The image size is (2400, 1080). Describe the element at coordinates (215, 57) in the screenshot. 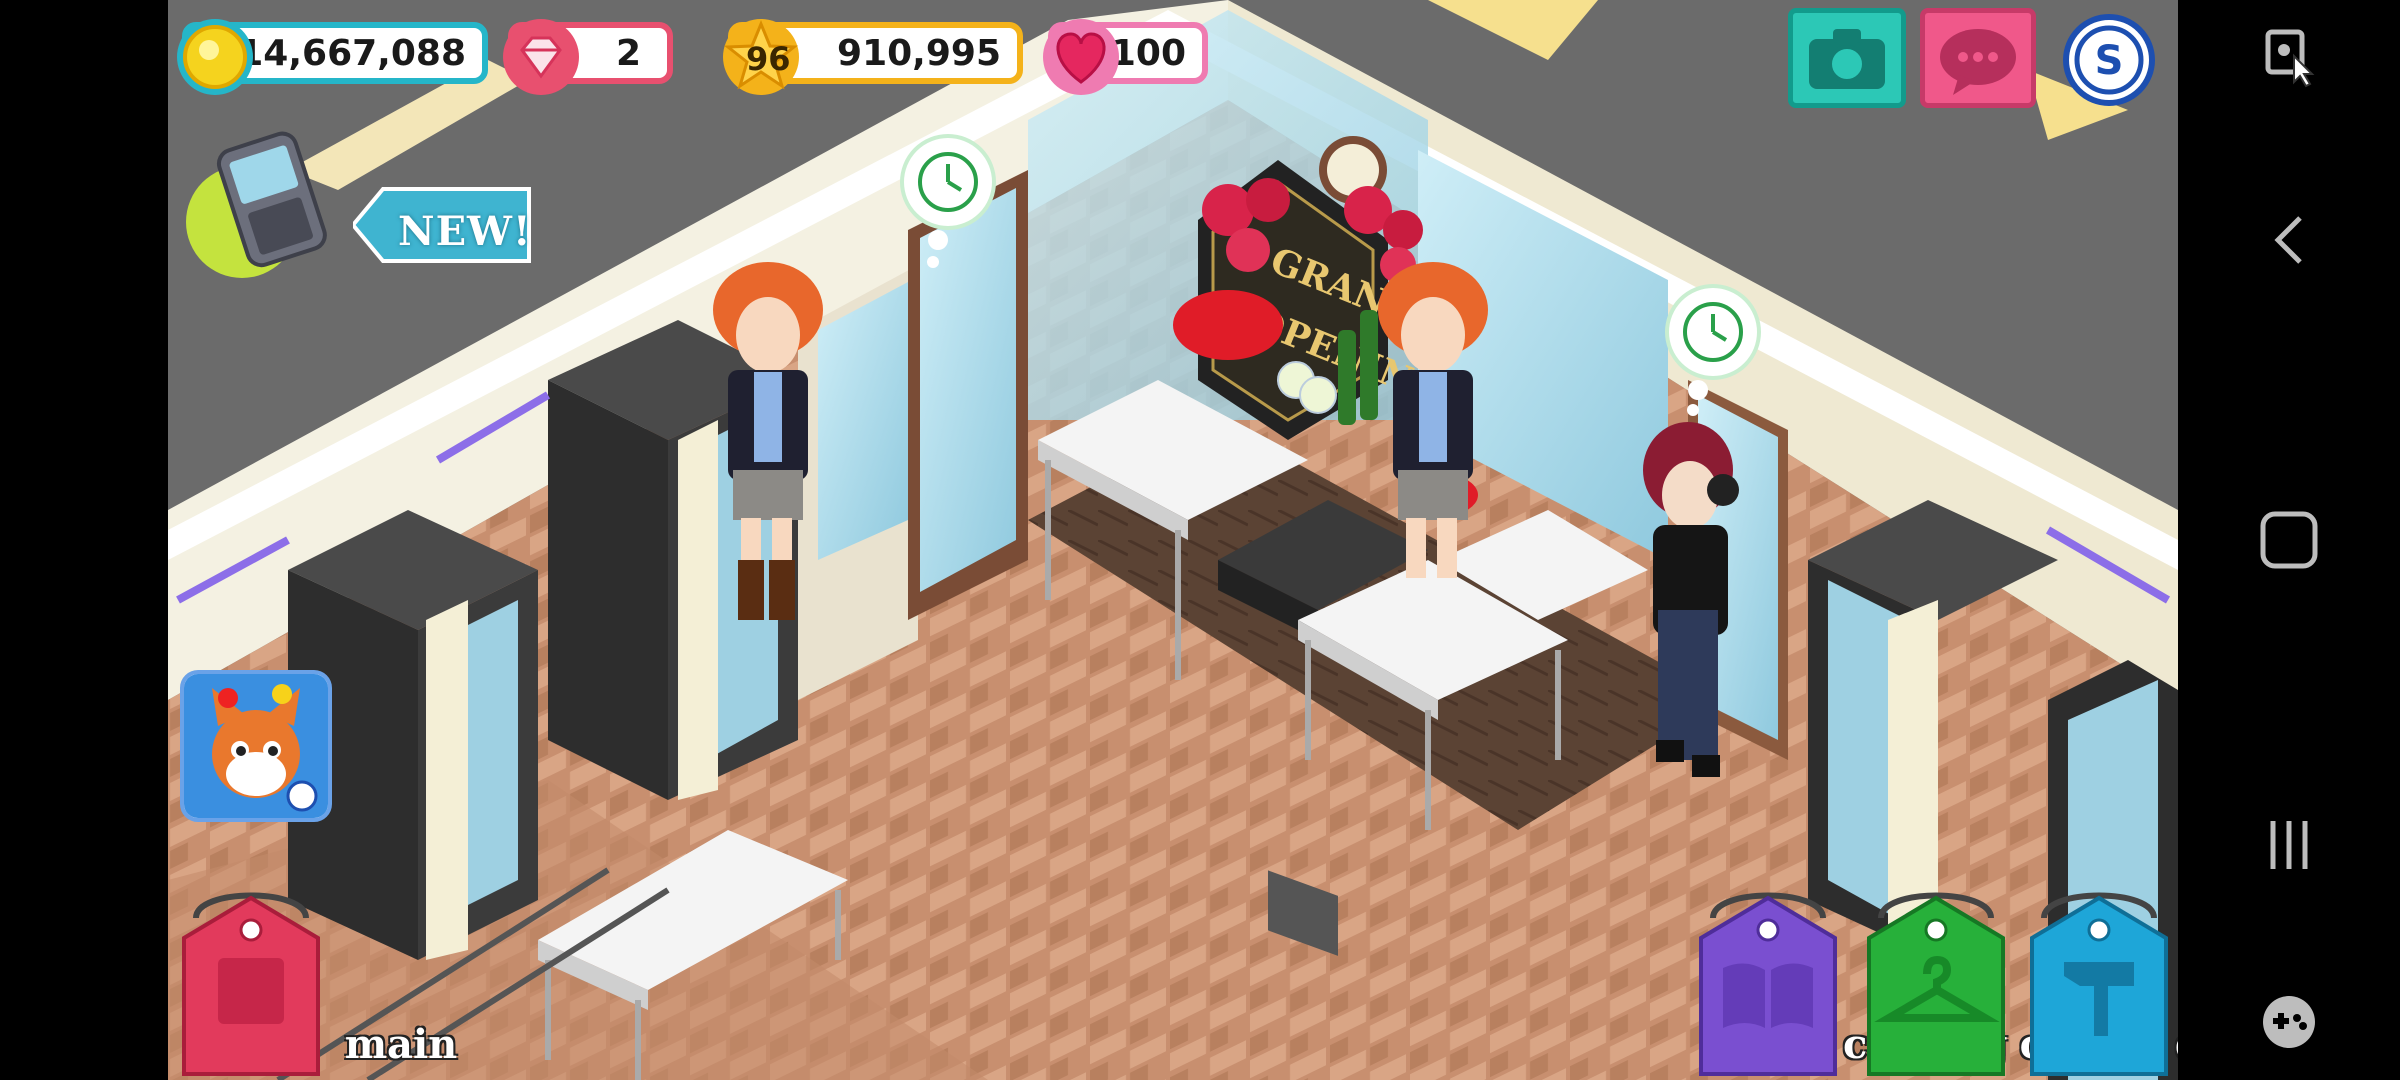

I see `coin-icon` at that location.